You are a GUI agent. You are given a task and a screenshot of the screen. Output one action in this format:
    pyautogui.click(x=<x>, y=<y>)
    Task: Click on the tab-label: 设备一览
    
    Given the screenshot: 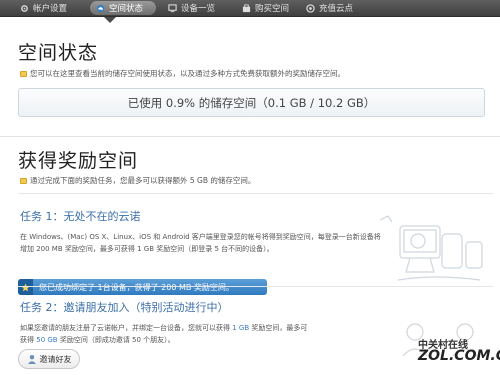 What is the action you would take?
    pyautogui.click(x=198, y=9)
    